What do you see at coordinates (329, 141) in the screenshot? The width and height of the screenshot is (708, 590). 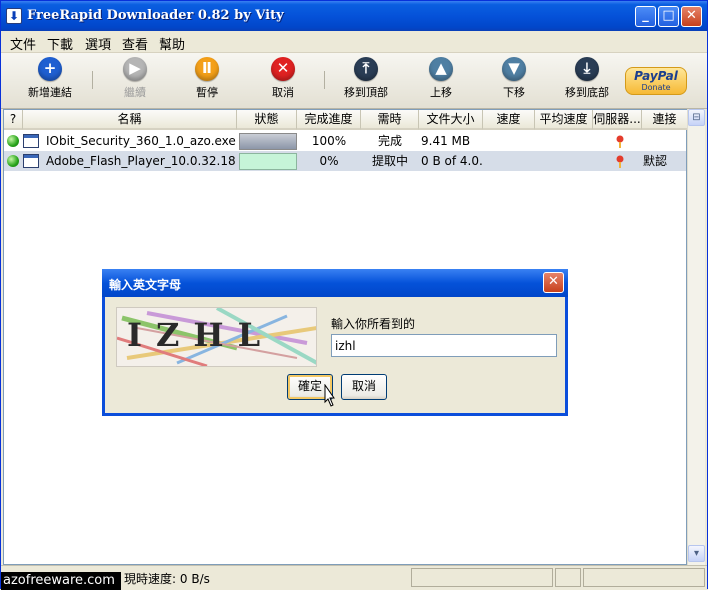 I see `progress-value: 100%` at bounding box center [329, 141].